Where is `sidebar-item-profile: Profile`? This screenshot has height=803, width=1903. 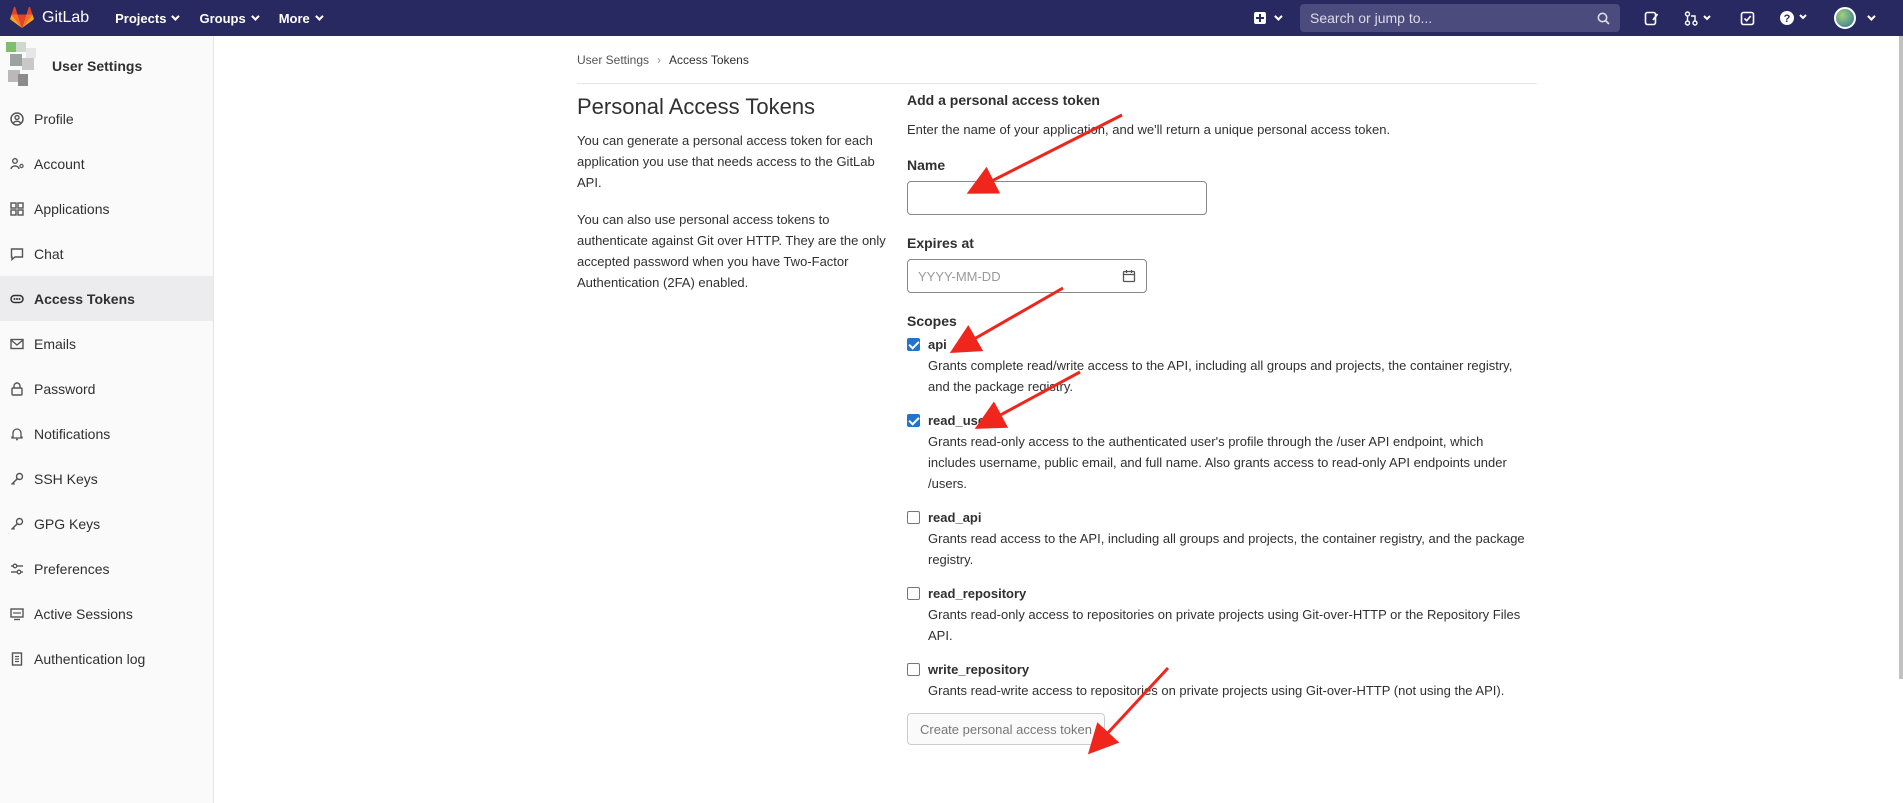 sidebar-item-profile: Profile is located at coordinates (106, 118).